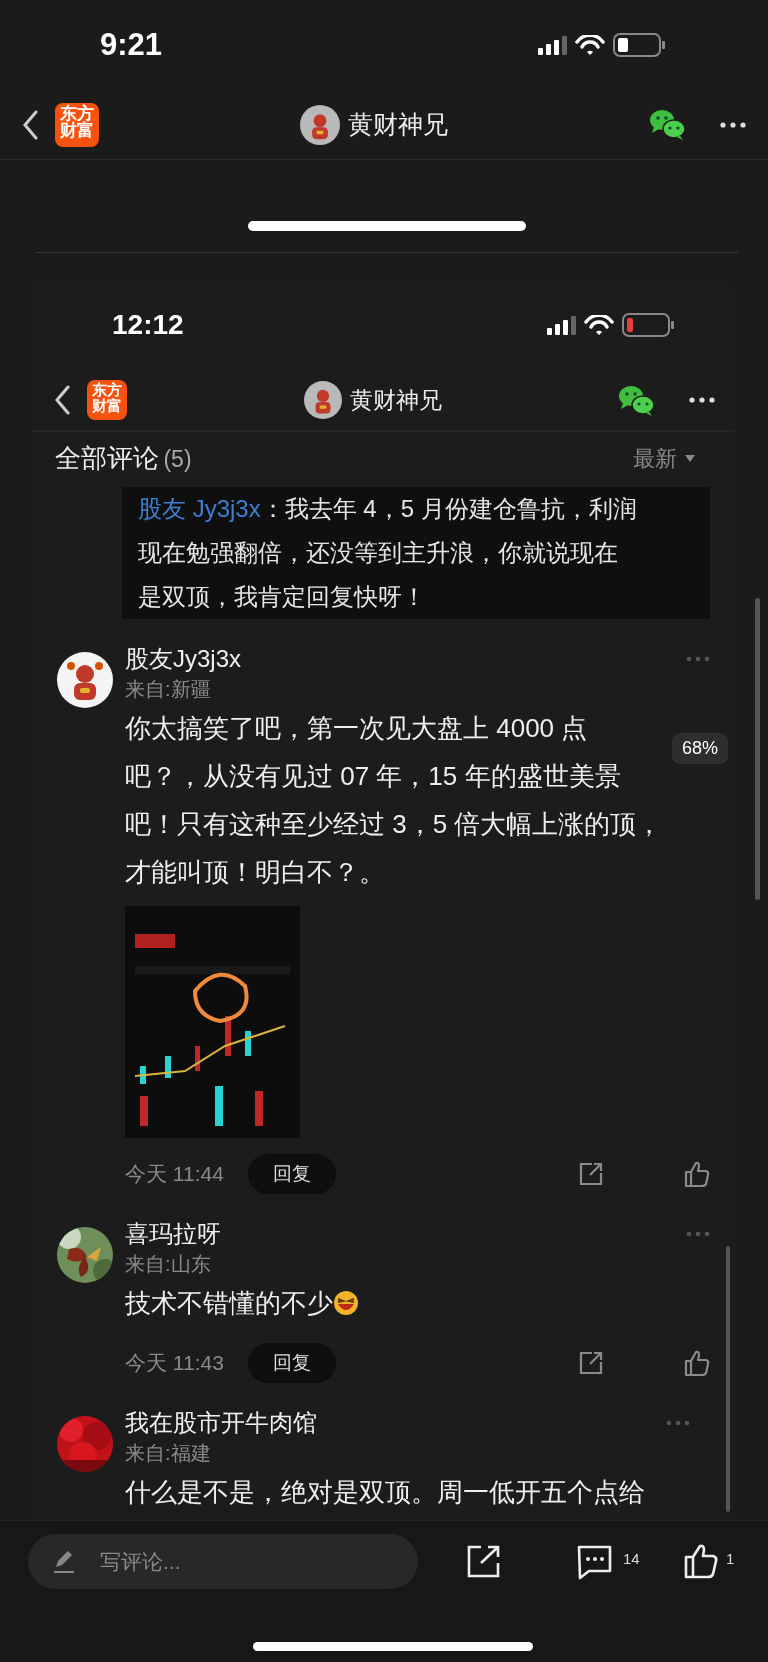  I want to click on sort-dropdown: 最新, so click(664, 458).